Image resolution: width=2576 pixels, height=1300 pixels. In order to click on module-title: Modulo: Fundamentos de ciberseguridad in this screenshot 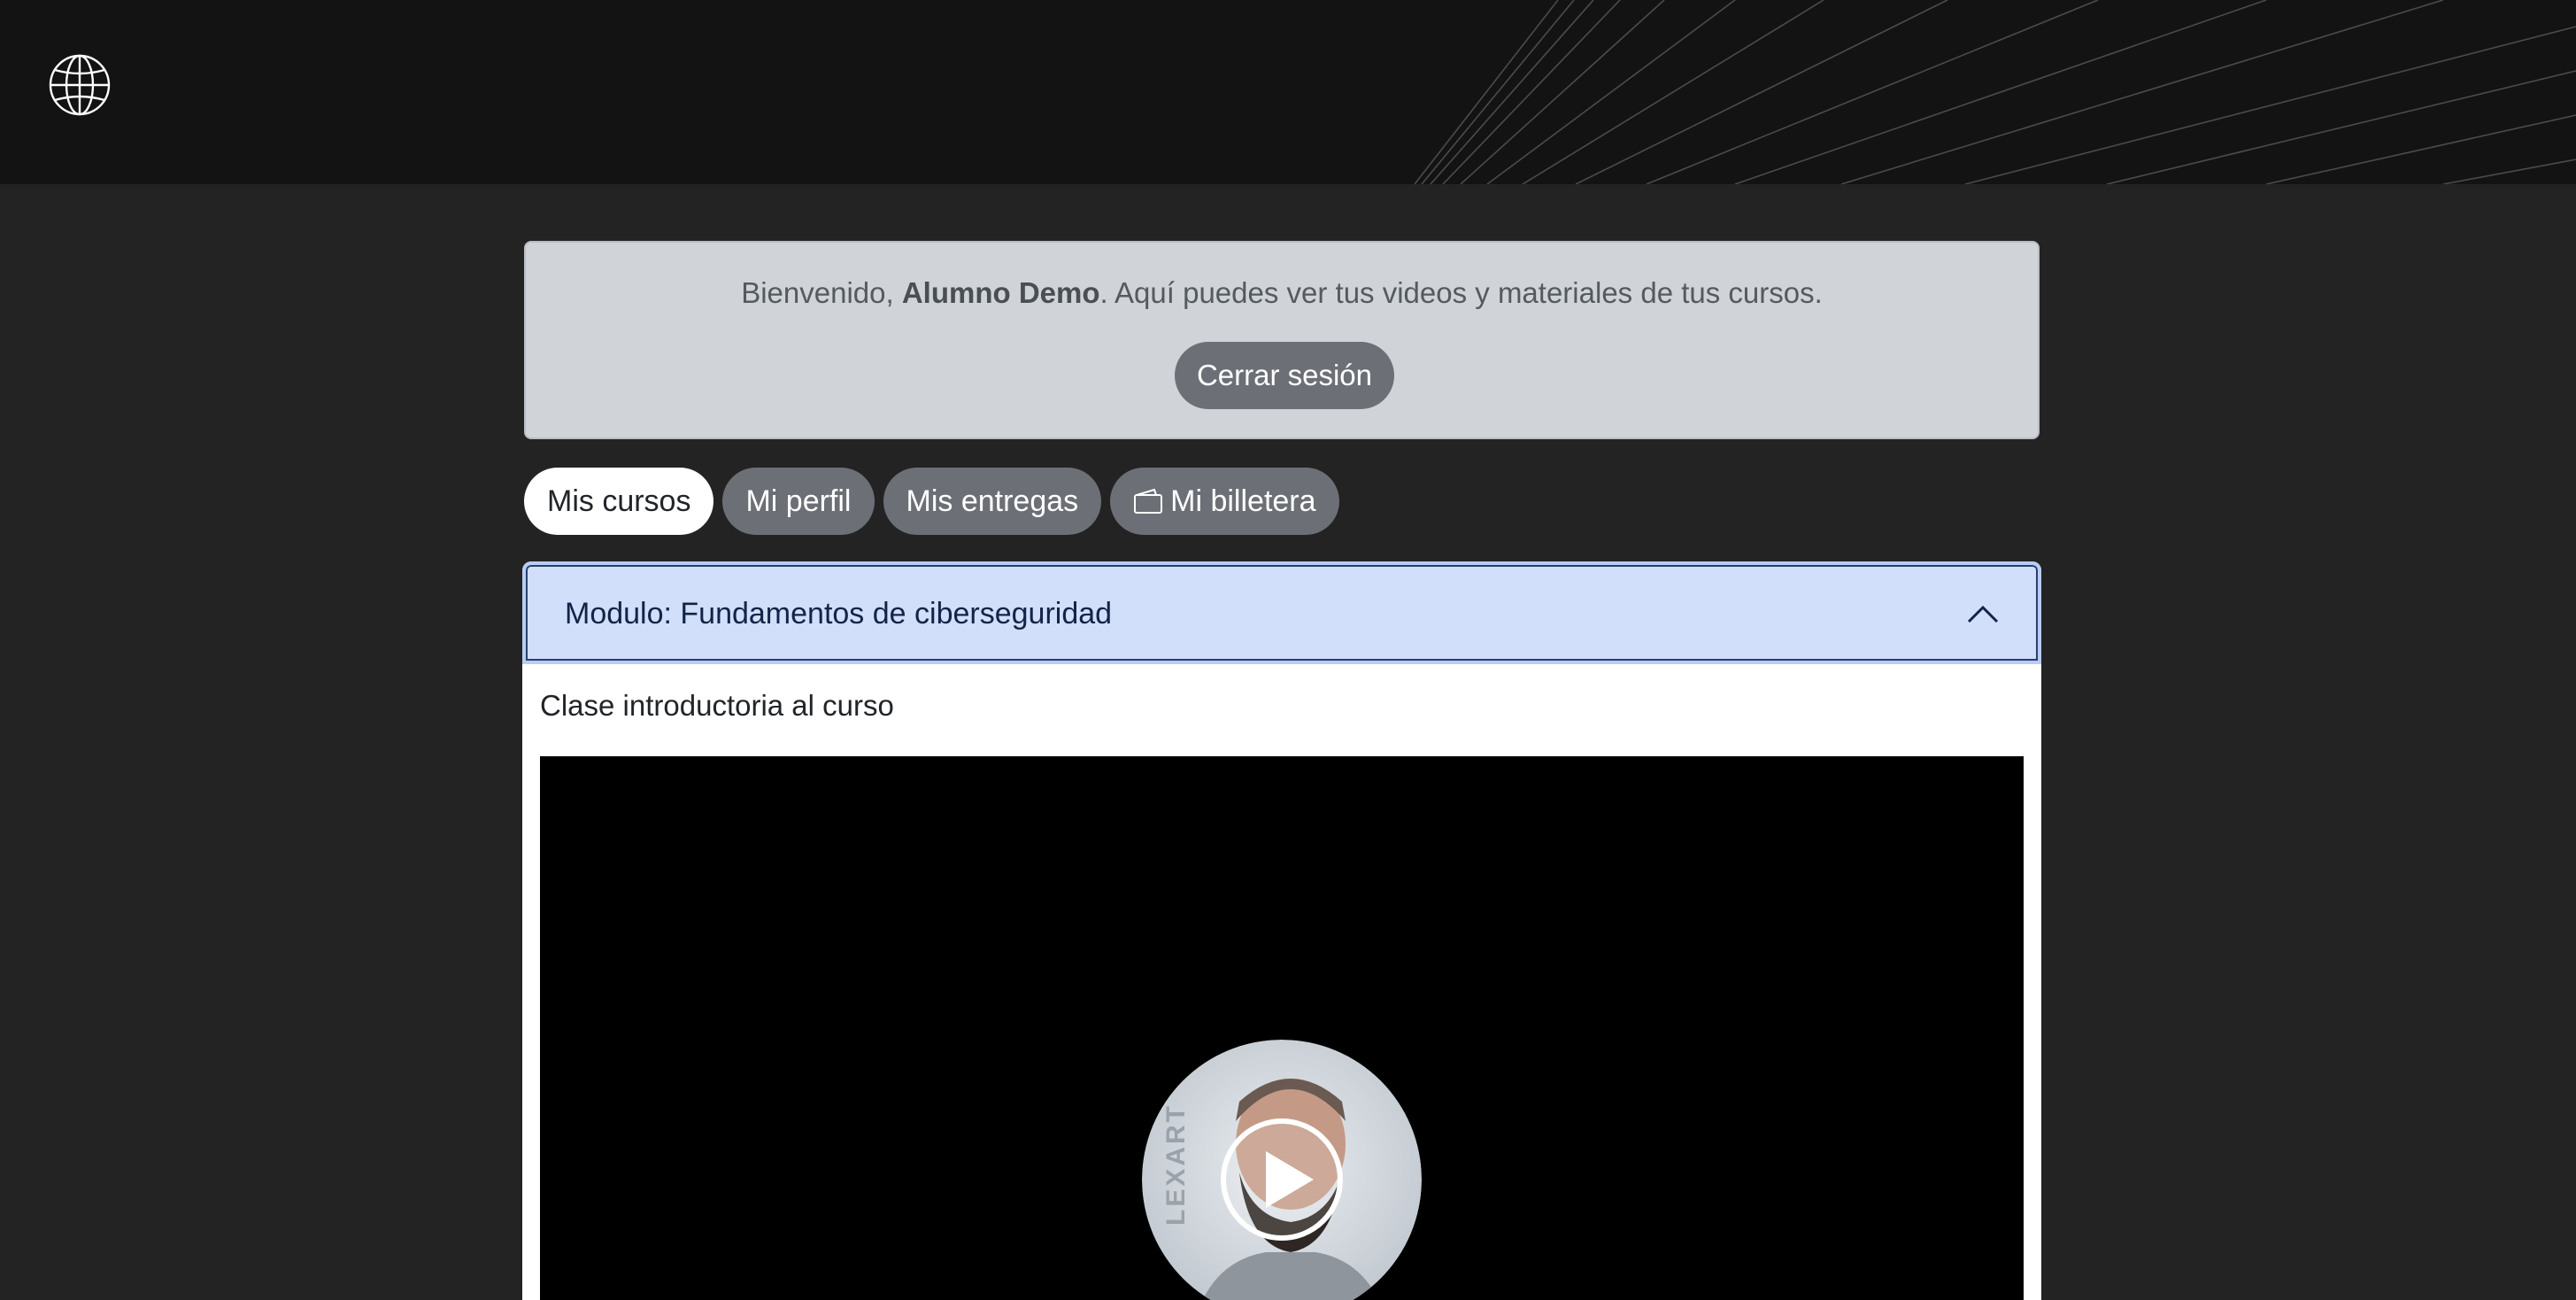, I will do `click(839, 614)`.